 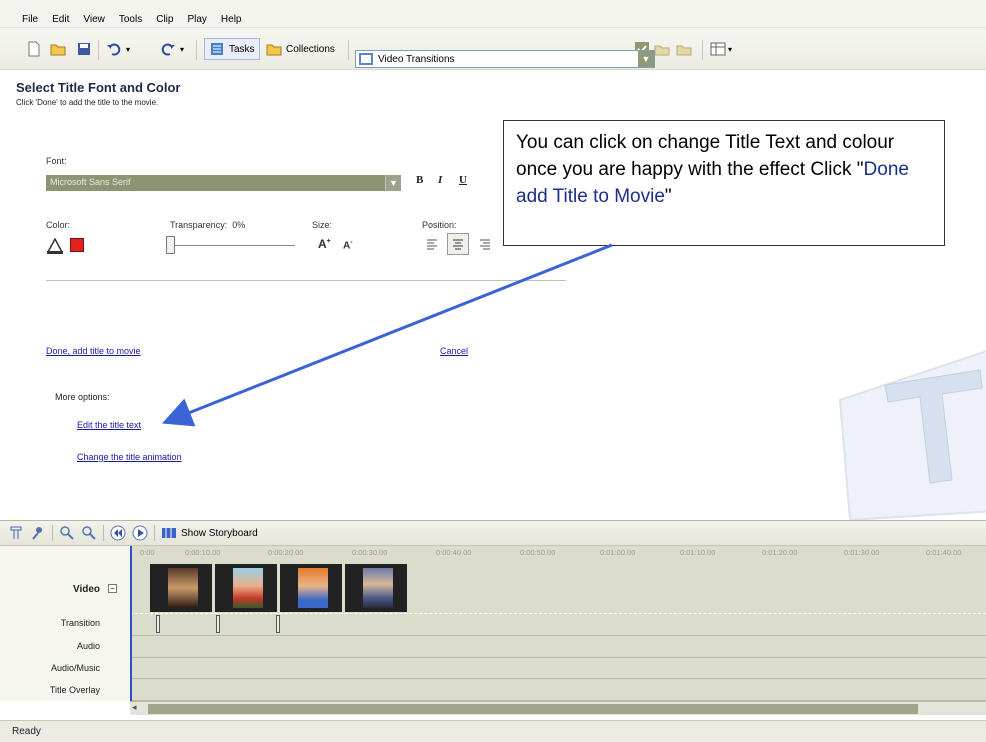 I want to click on font-label: Font:, so click(x=56, y=161).